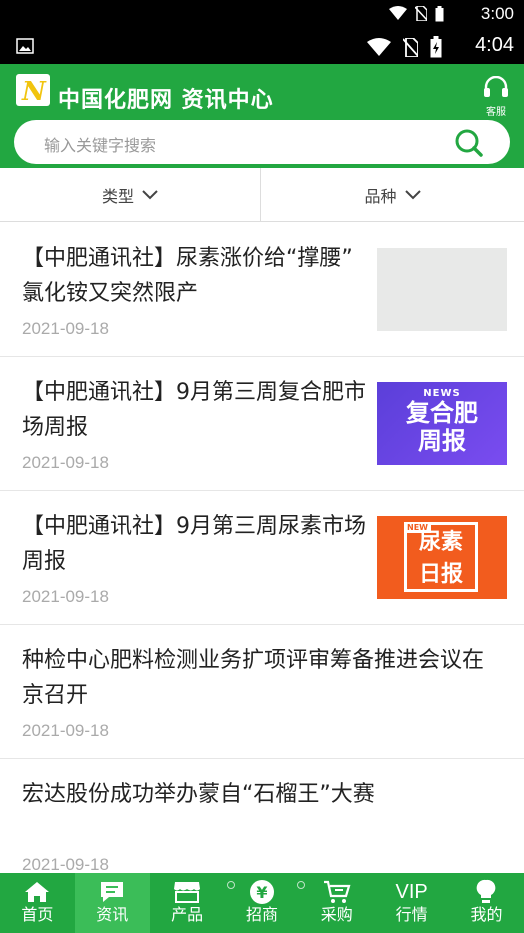 The image size is (524, 933). What do you see at coordinates (117, 196) in the screenshot?
I see `type-filter-label: 类型` at bounding box center [117, 196].